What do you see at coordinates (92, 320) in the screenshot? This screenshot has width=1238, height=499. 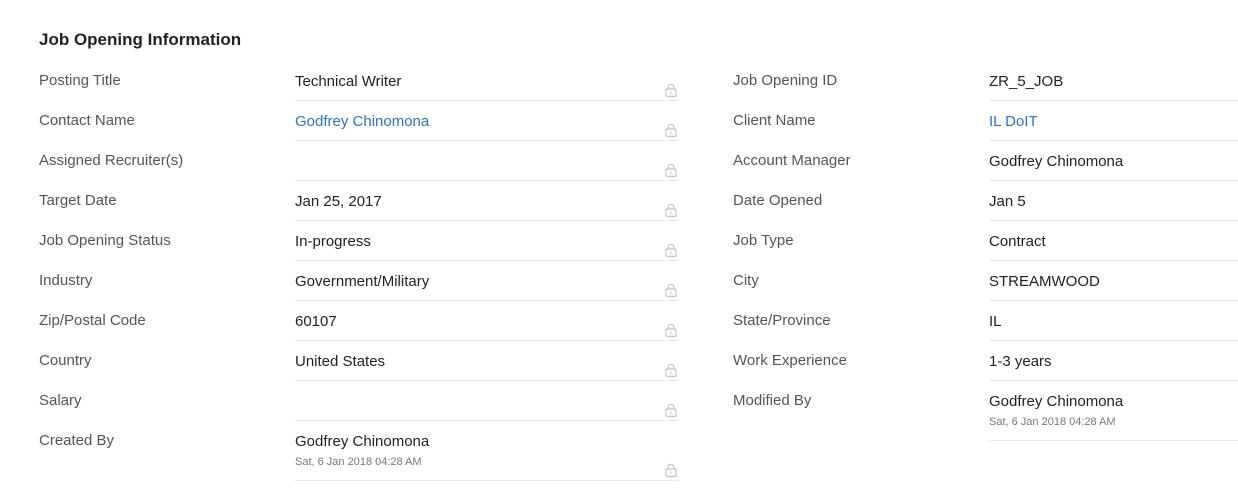 I see `field-label: Zip/Postal Code` at bounding box center [92, 320].